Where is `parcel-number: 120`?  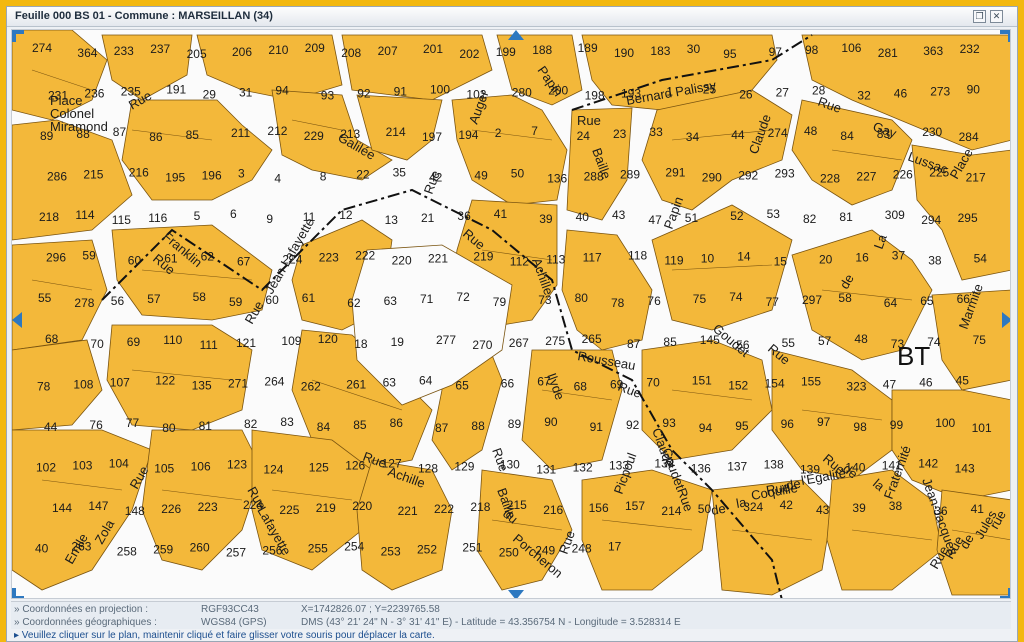 parcel-number: 120 is located at coordinates (328, 339).